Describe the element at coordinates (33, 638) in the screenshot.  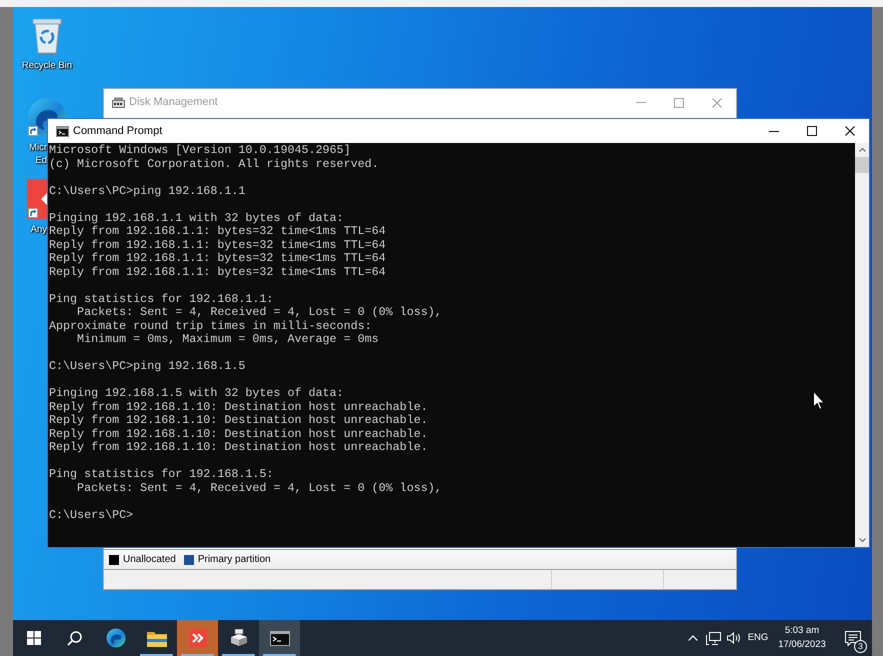
I see `start-icon` at that location.